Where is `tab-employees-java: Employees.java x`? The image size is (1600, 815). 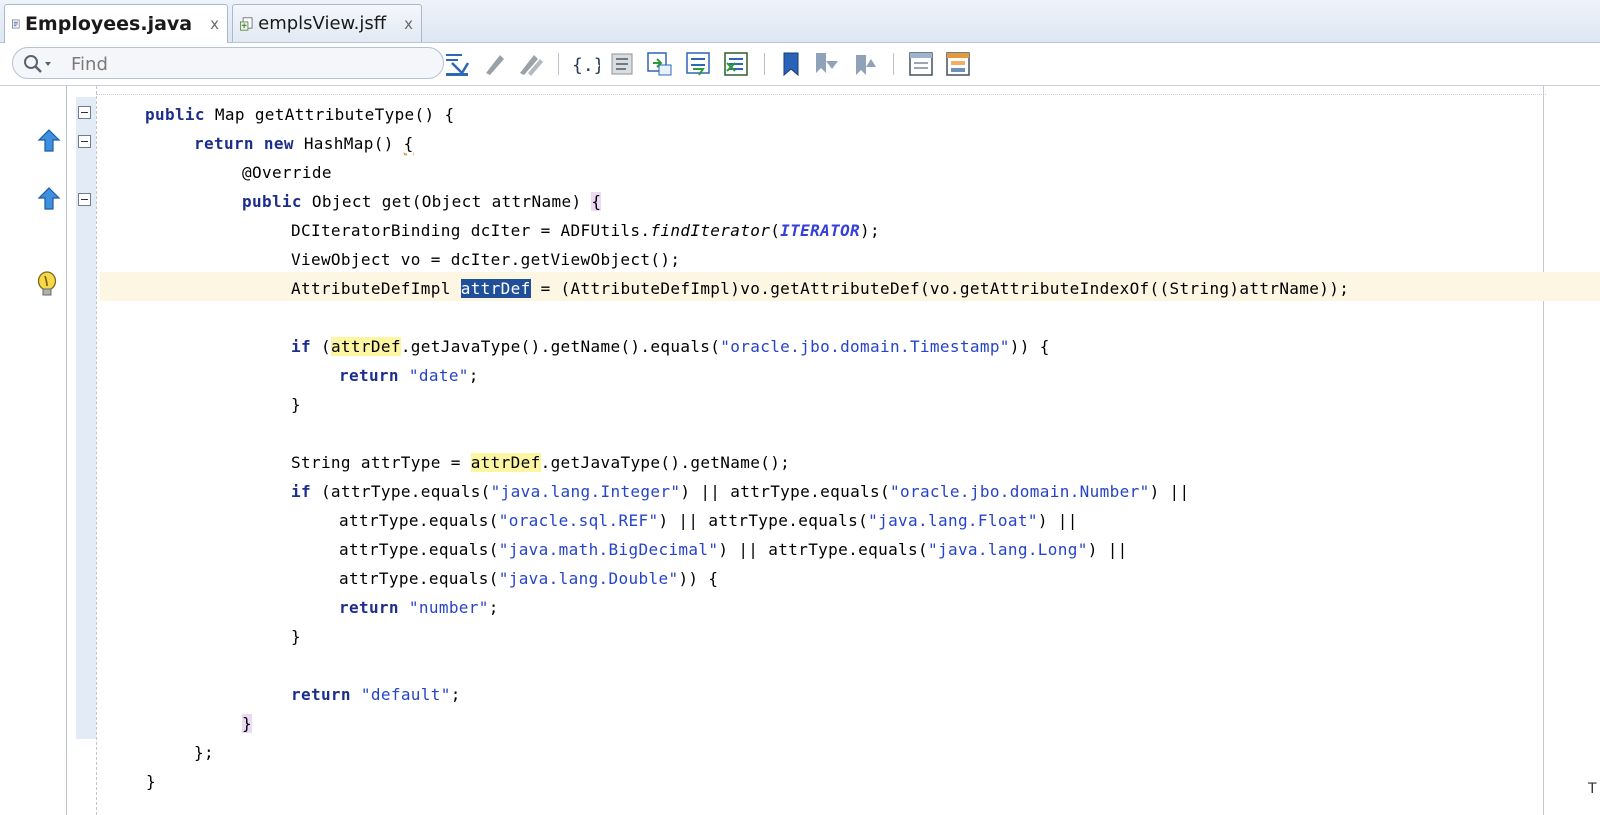
tab-employees-java: Employees.java x is located at coordinates (116, 23).